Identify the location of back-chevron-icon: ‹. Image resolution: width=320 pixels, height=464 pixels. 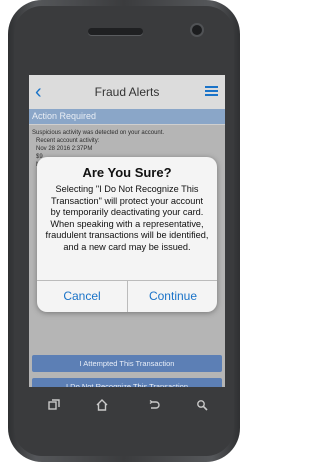
(41, 92).